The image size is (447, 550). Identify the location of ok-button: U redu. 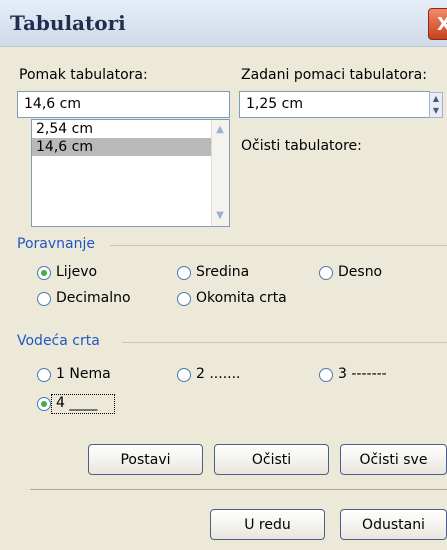
(267, 524).